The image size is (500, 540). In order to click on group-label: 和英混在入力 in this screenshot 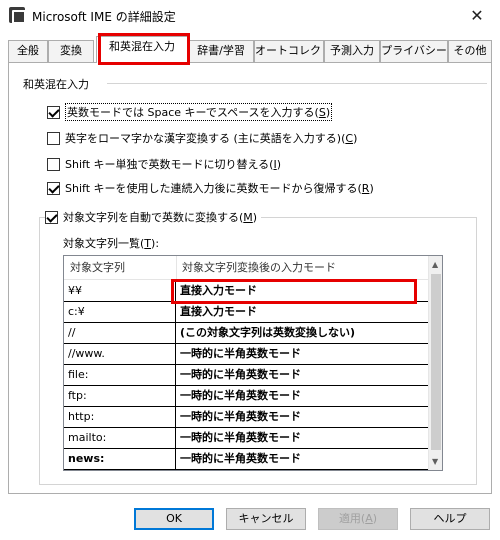, I will do `click(56, 84)`.